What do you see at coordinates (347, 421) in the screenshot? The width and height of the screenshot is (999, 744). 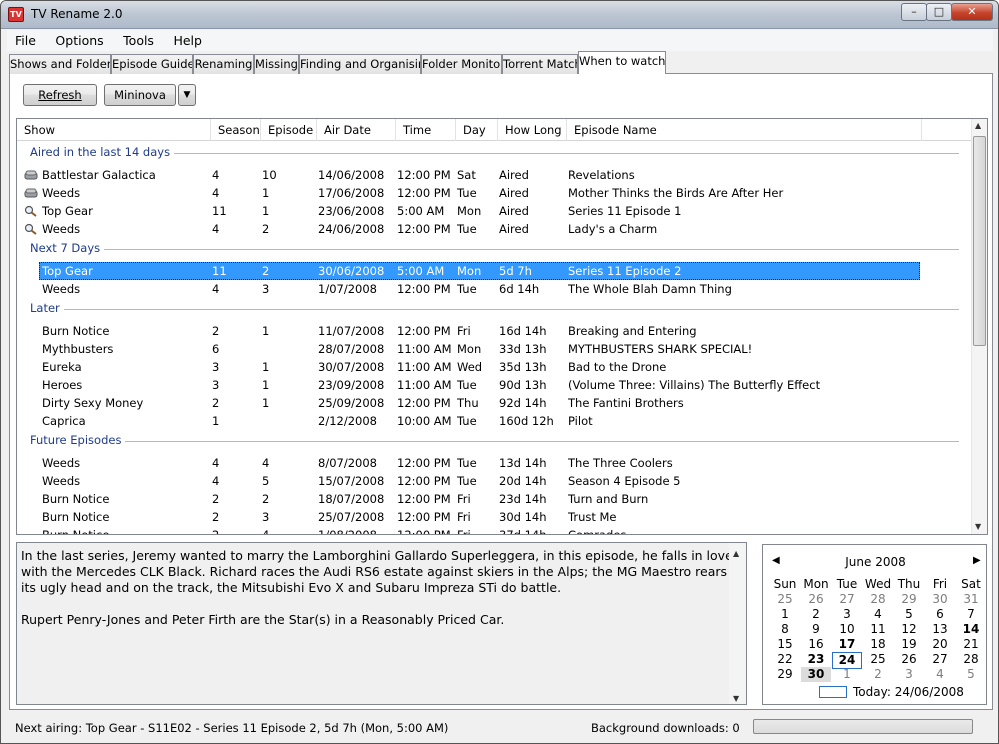 I see `cell-air: 2/12/2008` at bounding box center [347, 421].